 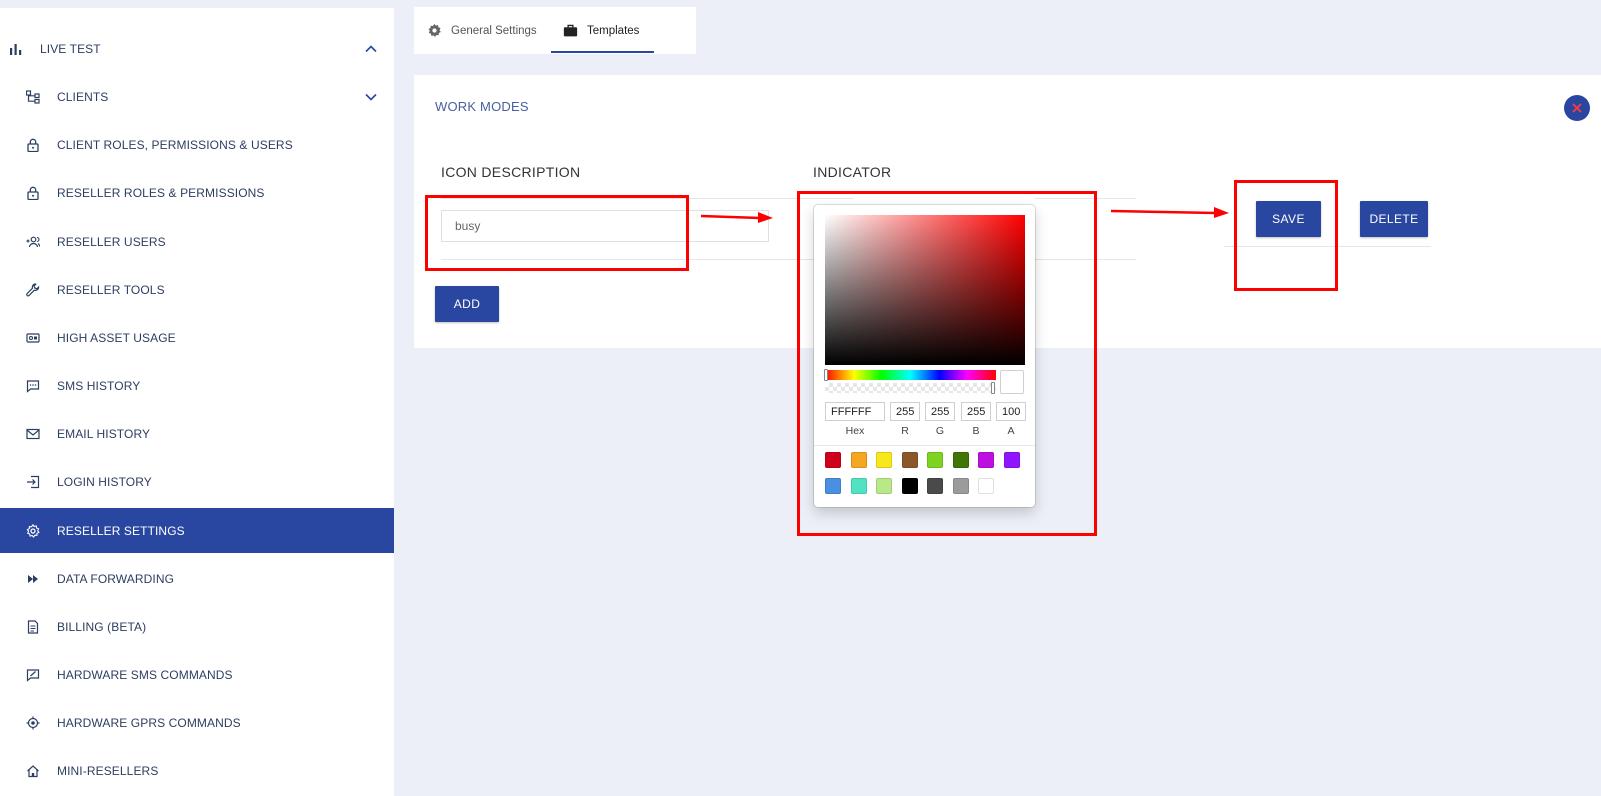 I want to click on column-header-icon-description: ICON DESCRIPTION, so click(x=511, y=172).